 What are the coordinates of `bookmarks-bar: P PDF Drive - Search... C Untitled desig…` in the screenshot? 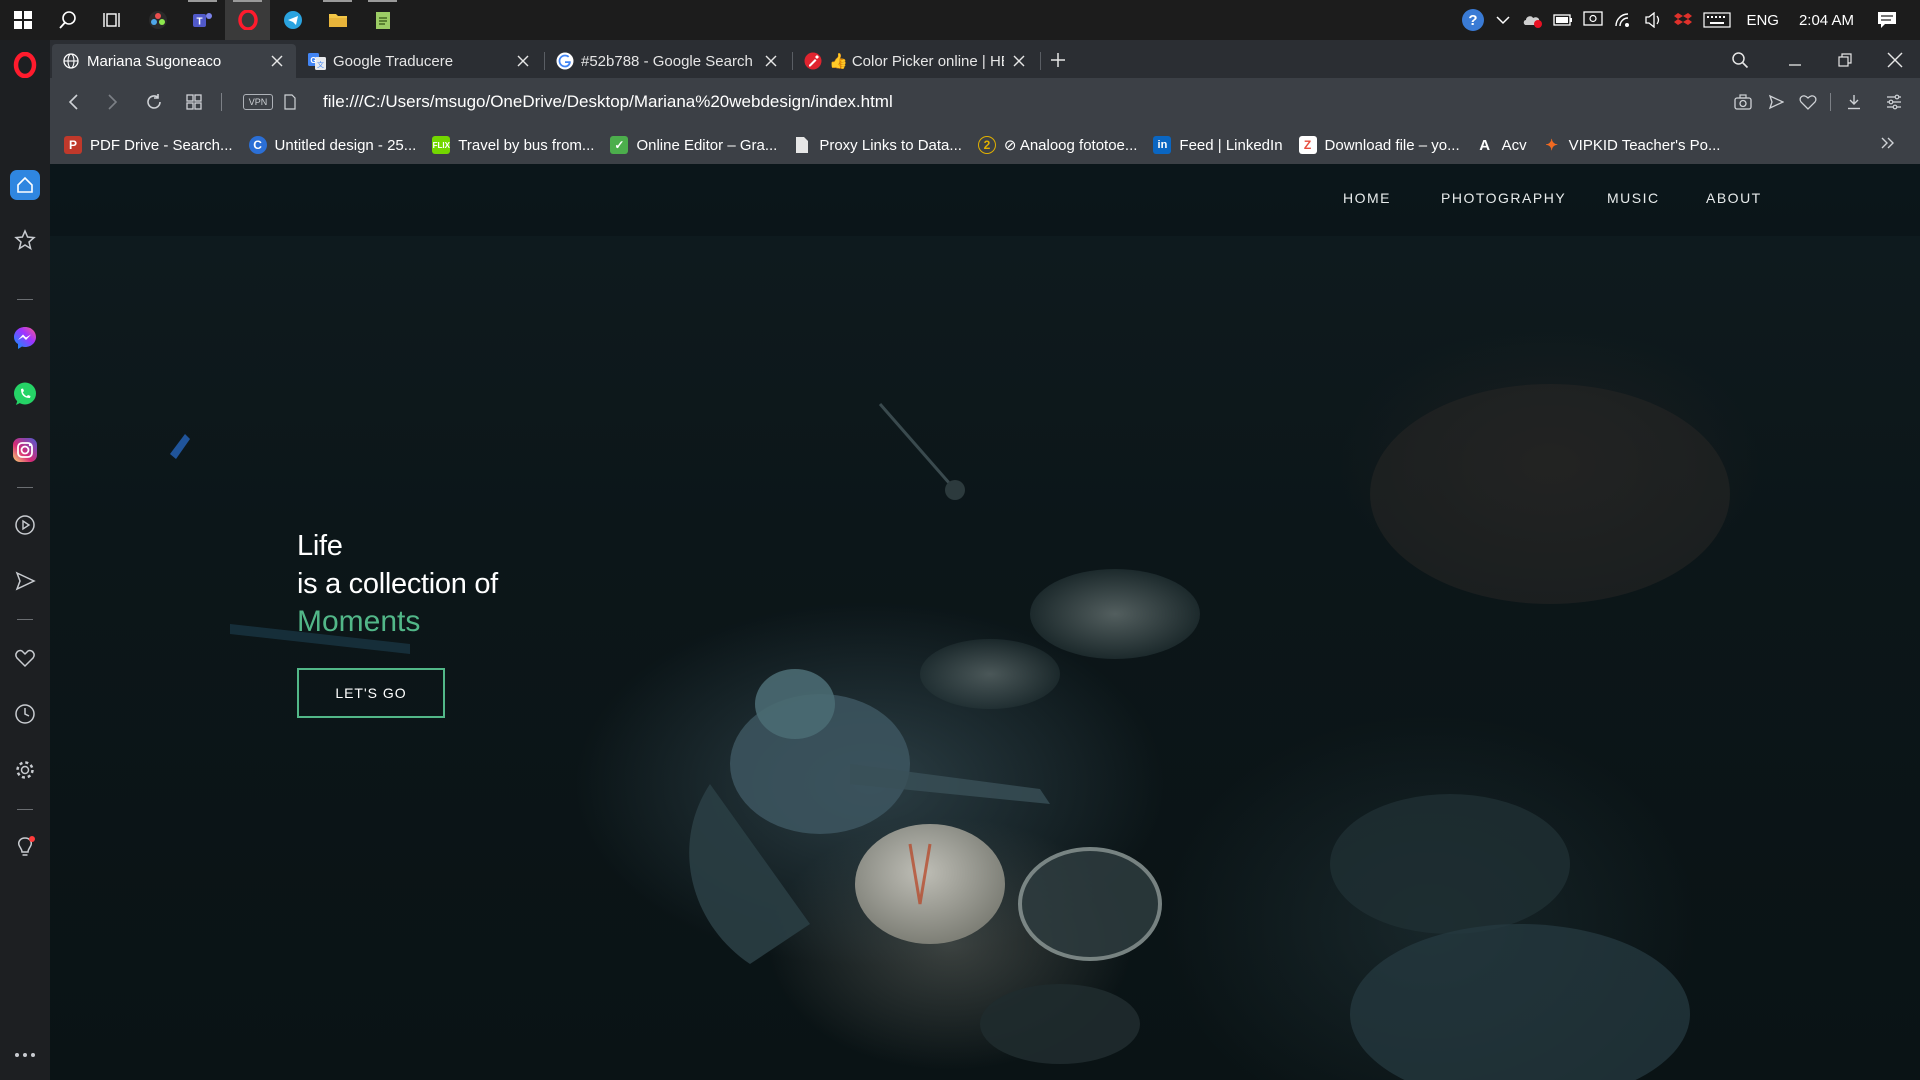 It's located at (985, 145).